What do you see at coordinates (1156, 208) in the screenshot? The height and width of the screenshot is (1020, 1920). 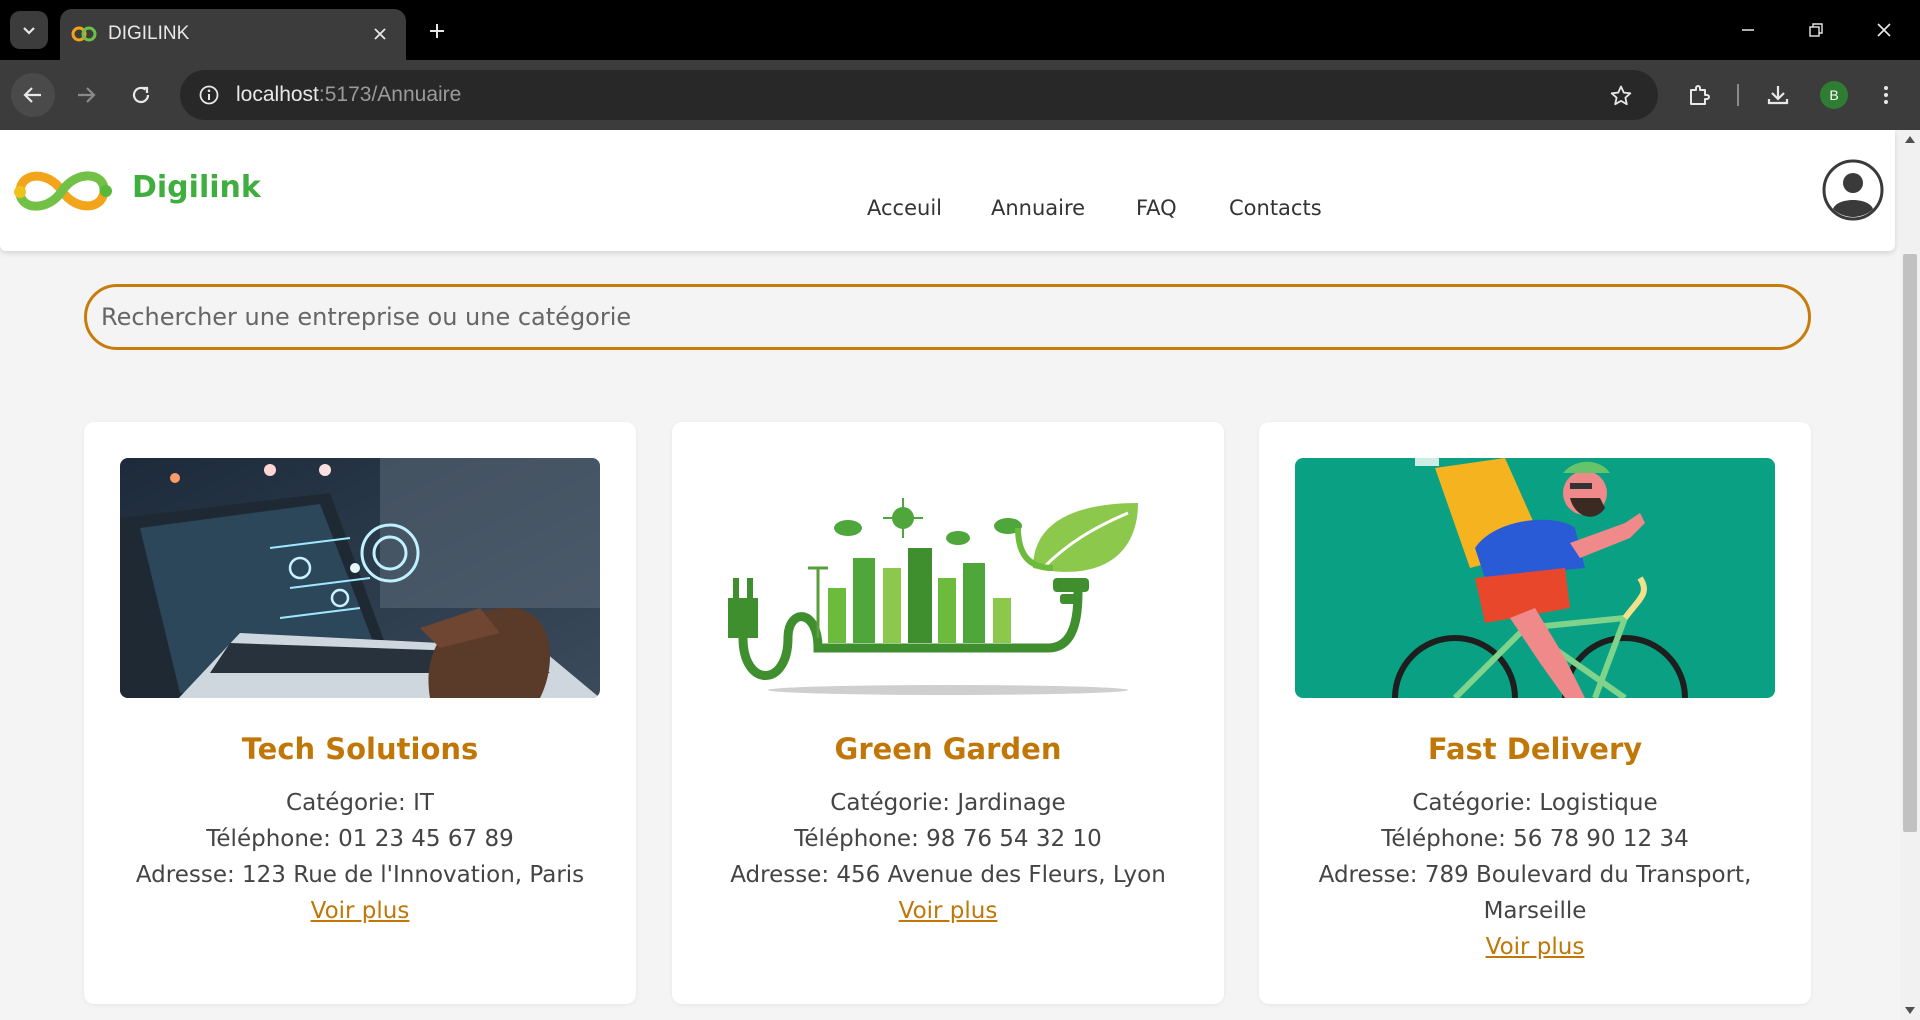 I see `nav-link-faq: FAQ` at bounding box center [1156, 208].